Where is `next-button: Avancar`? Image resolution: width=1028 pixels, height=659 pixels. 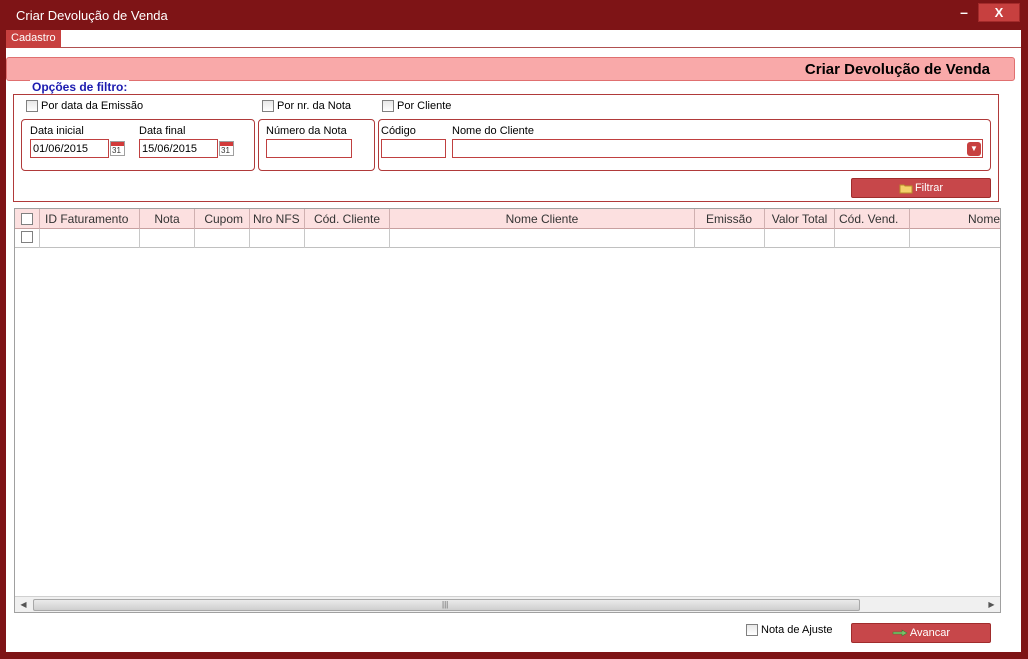 next-button: Avancar is located at coordinates (921, 633).